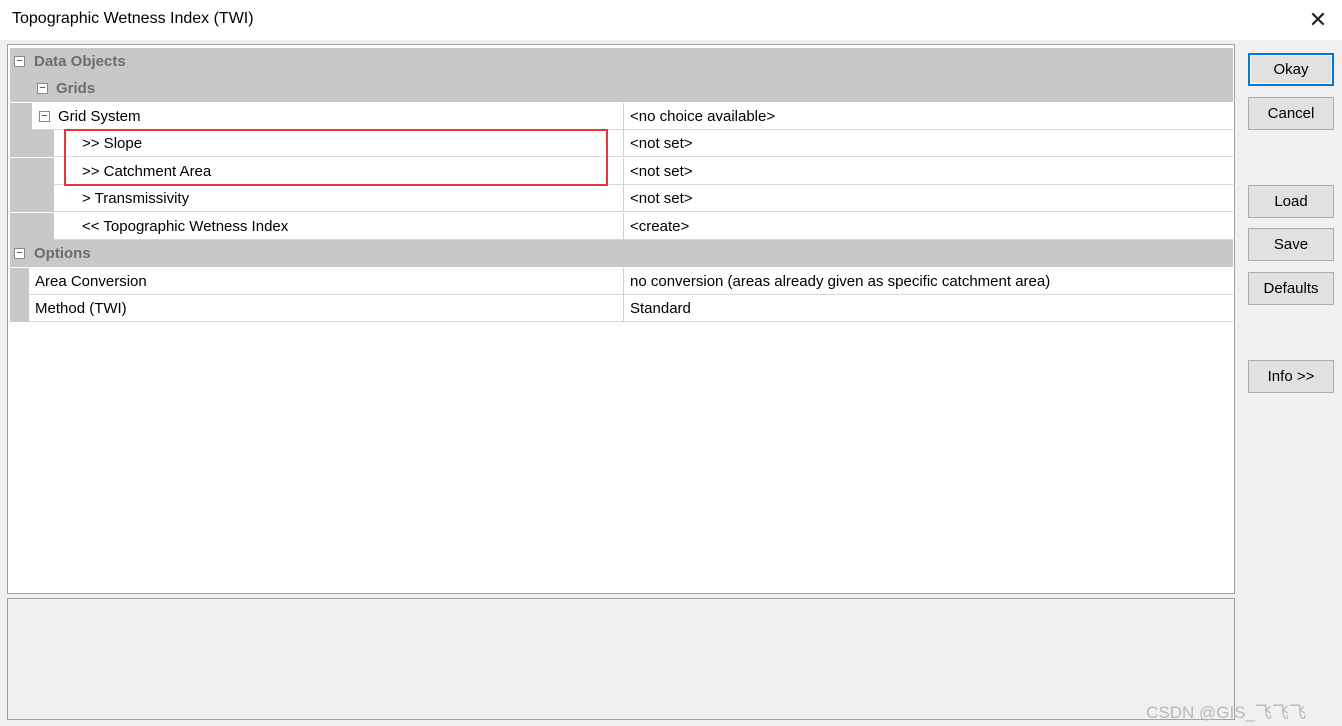 The image size is (1342, 726). I want to click on property-row-twi-output: << Topographic Wetness Index <create>, so click(621, 226).